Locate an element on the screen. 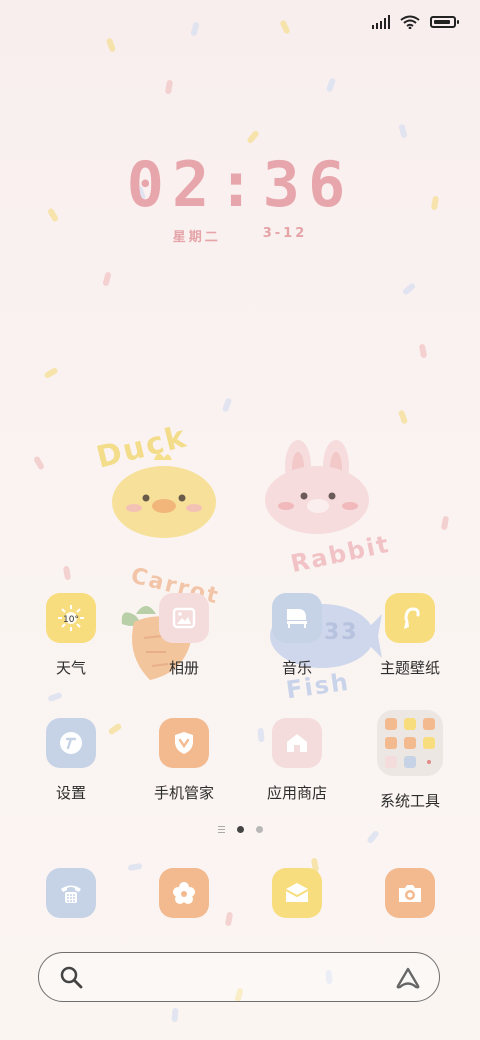 The image size is (480, 1040). weather-icon: 10° is located at coordinates (71, 618).